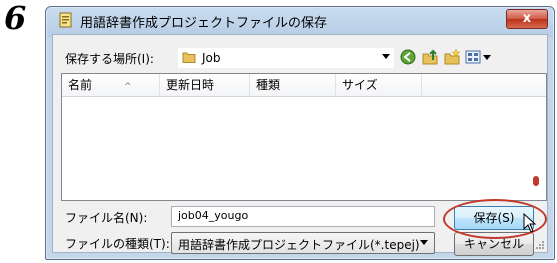  What do you see at coordinates (479, 57) in the screenshot?
I see `view-menu-icon` at bounding box center [479, 57].